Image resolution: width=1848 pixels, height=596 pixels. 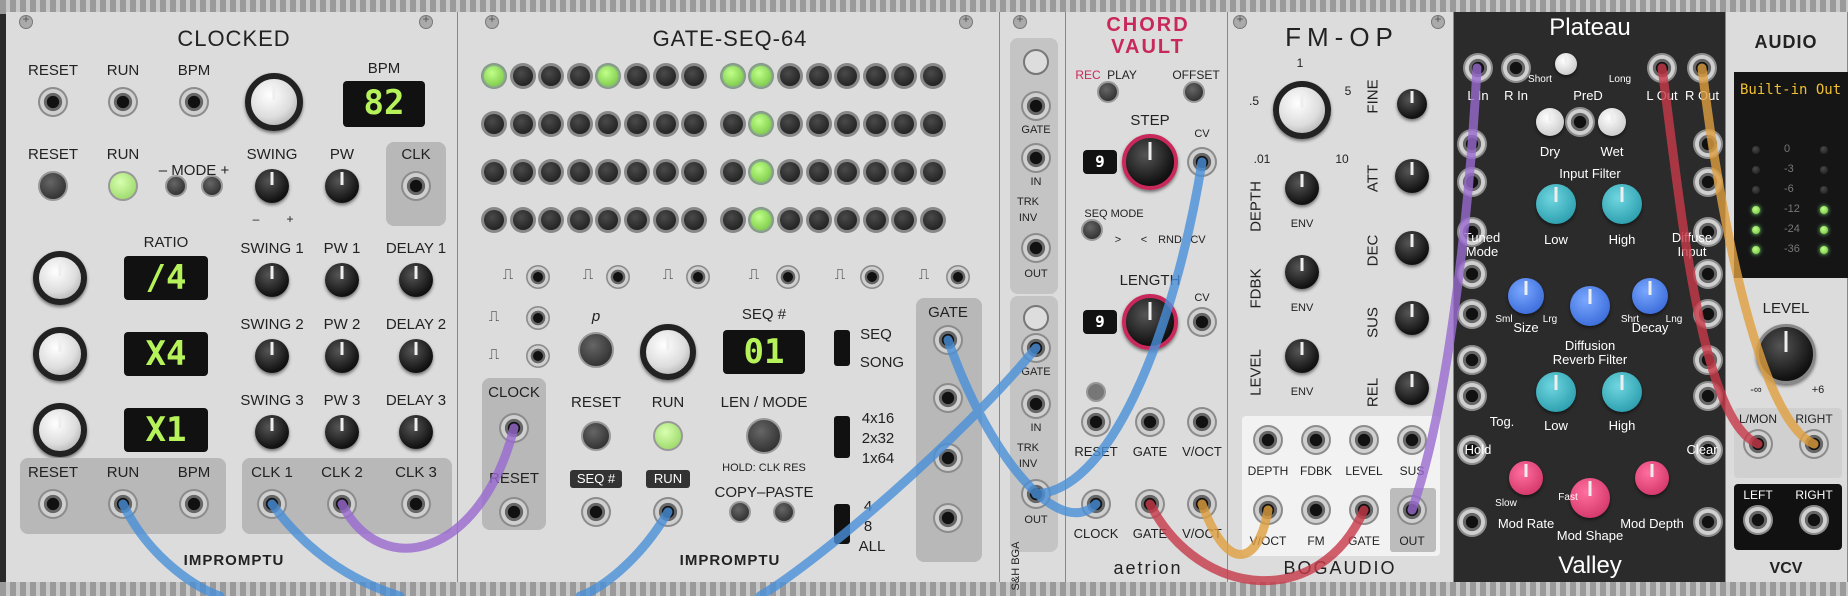 What do you see at coordinates (1814, 444) in the screenshot?
I see `right-input-jack` at bounding box center [1814, 444].